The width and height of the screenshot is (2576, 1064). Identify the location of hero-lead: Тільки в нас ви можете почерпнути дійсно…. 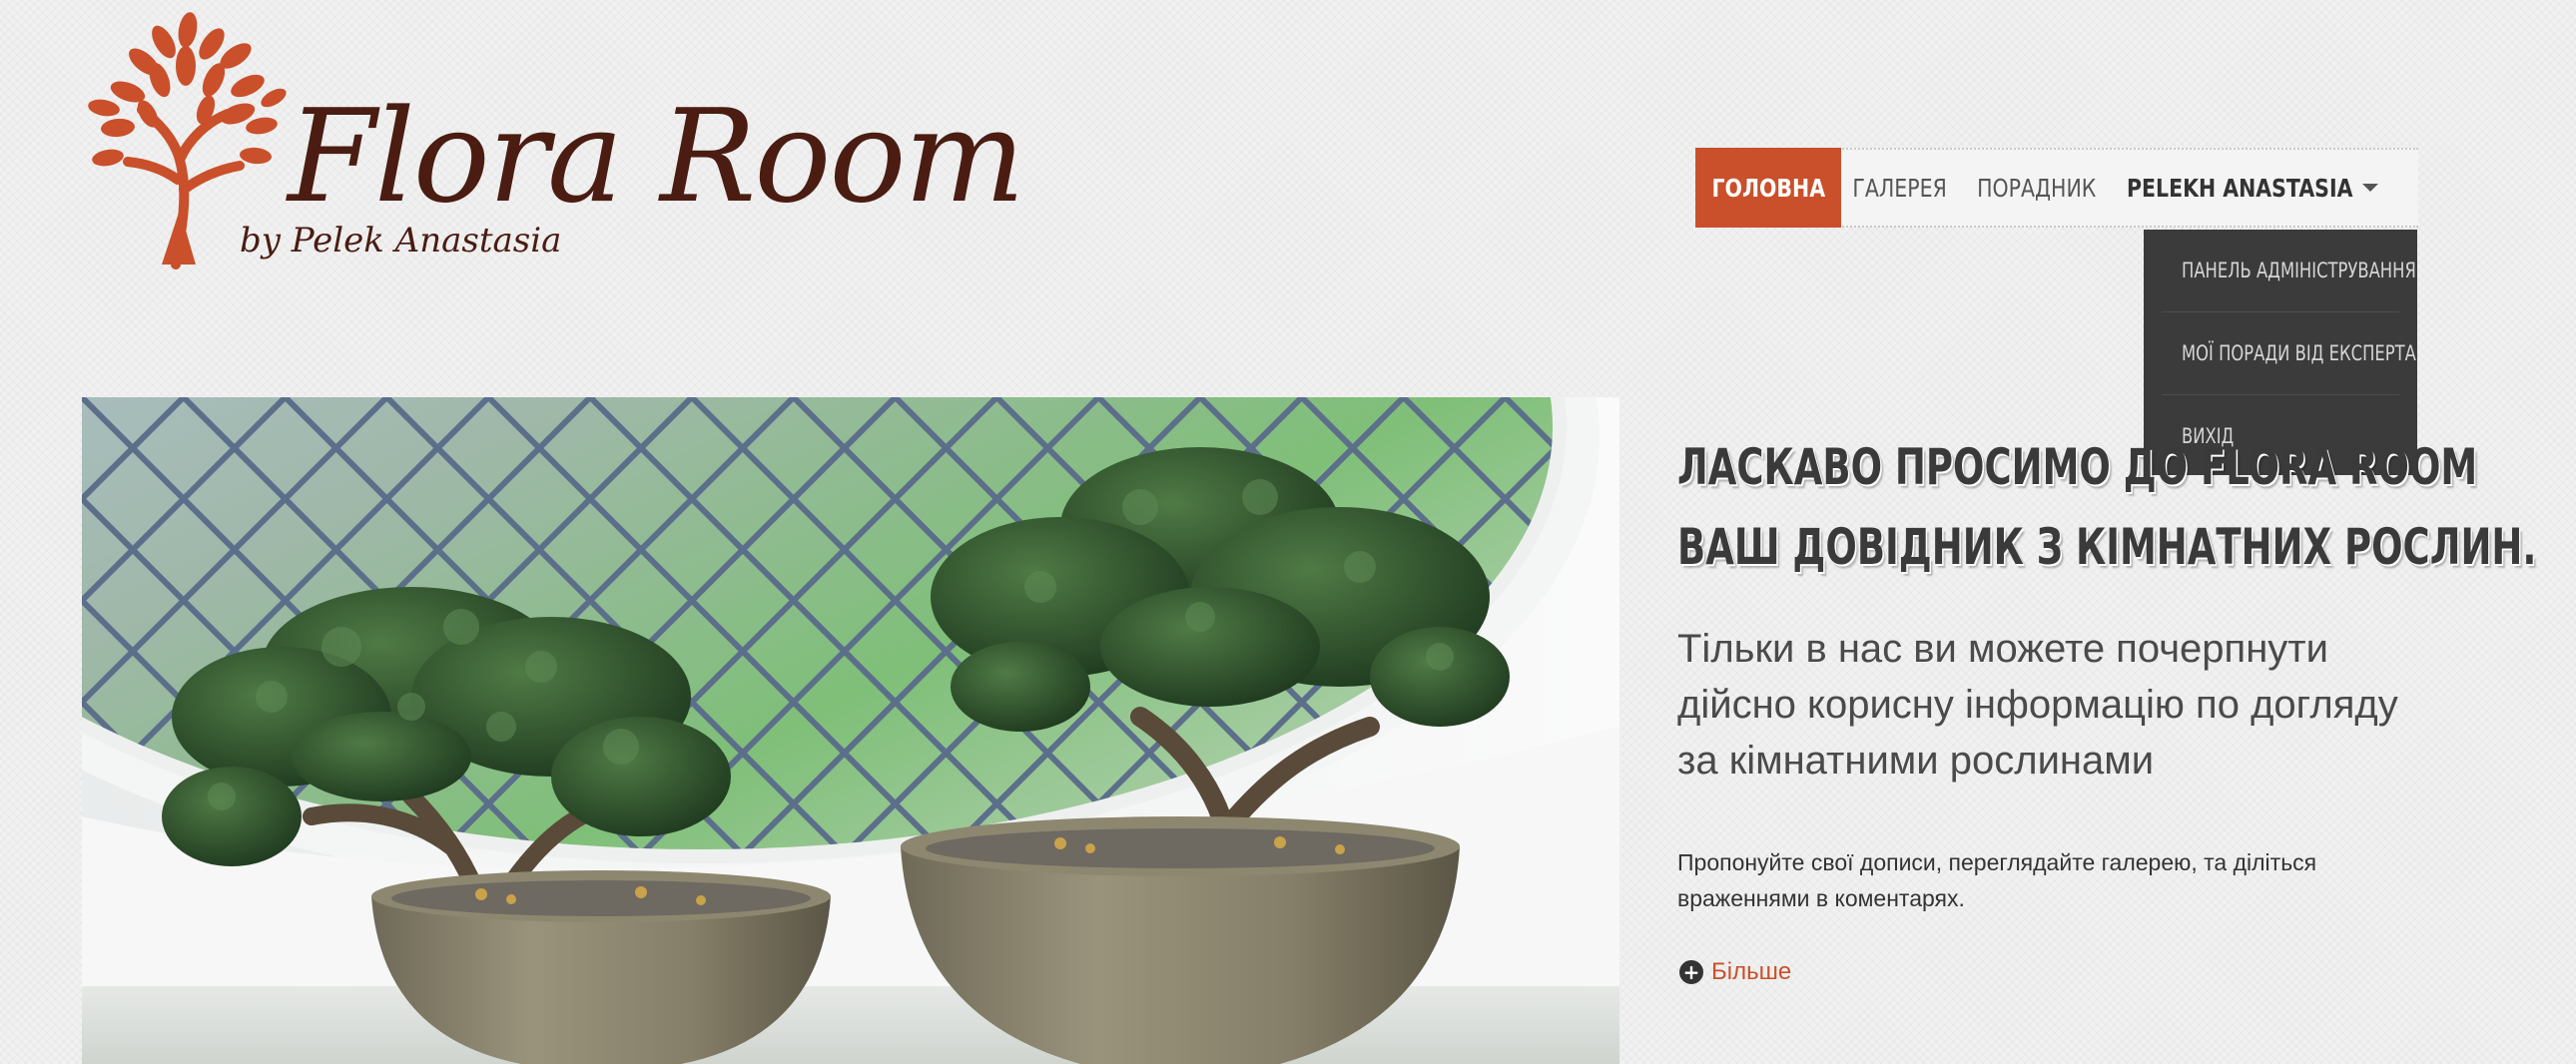
(2037, 705).